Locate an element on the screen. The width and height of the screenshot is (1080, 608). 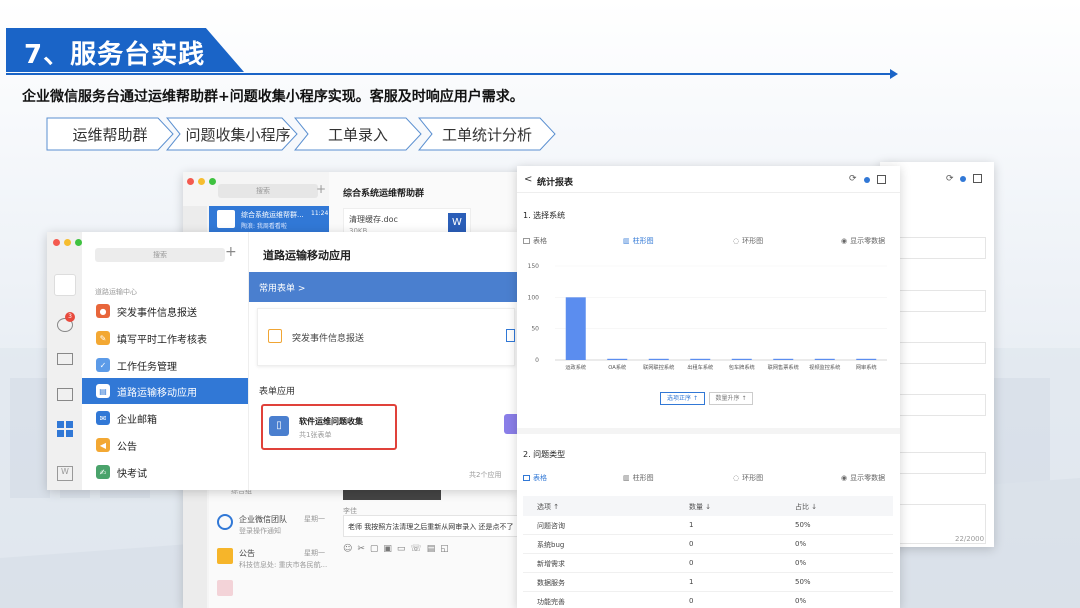
table-header: 选项 ↑ 数量 ↓ 占比 ↓ is located at coordinates (708, 506).